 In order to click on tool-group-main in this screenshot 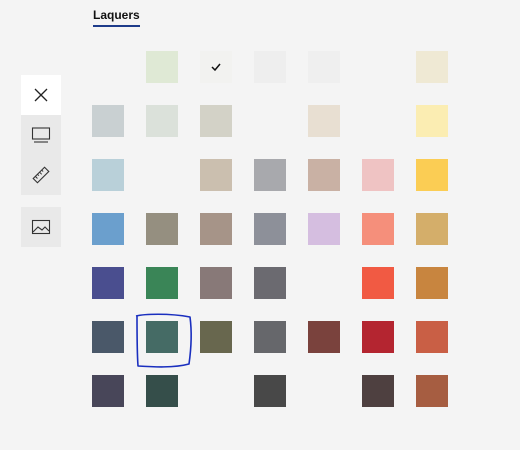, I will do `click(41, 135)`.